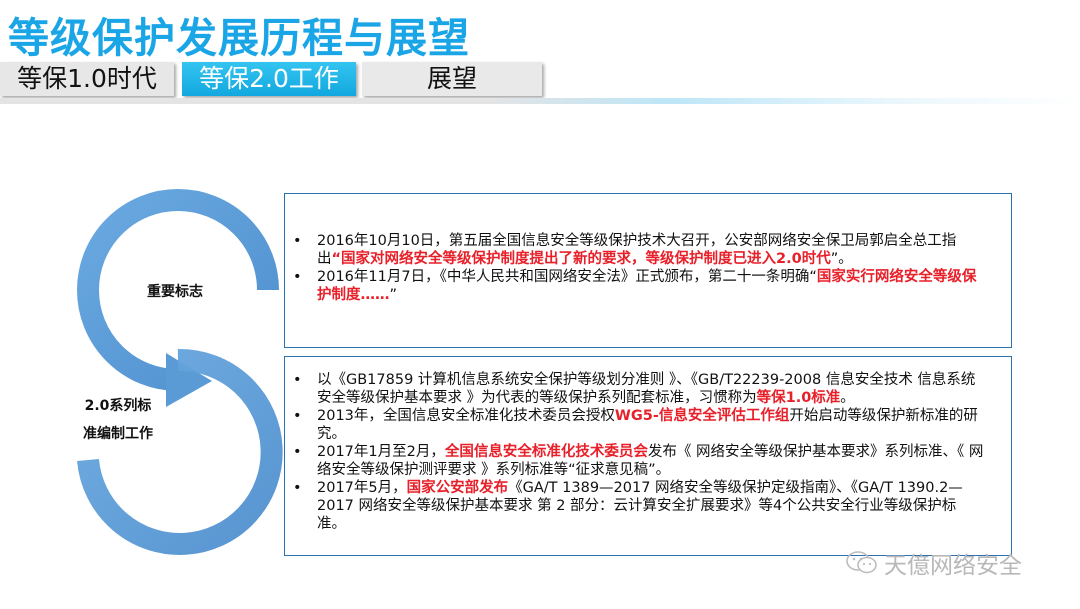  Describe the element at coordinates (239, 38) in the screenshot. I see `slide-title: 等级保护发展历程与展望` at that location.